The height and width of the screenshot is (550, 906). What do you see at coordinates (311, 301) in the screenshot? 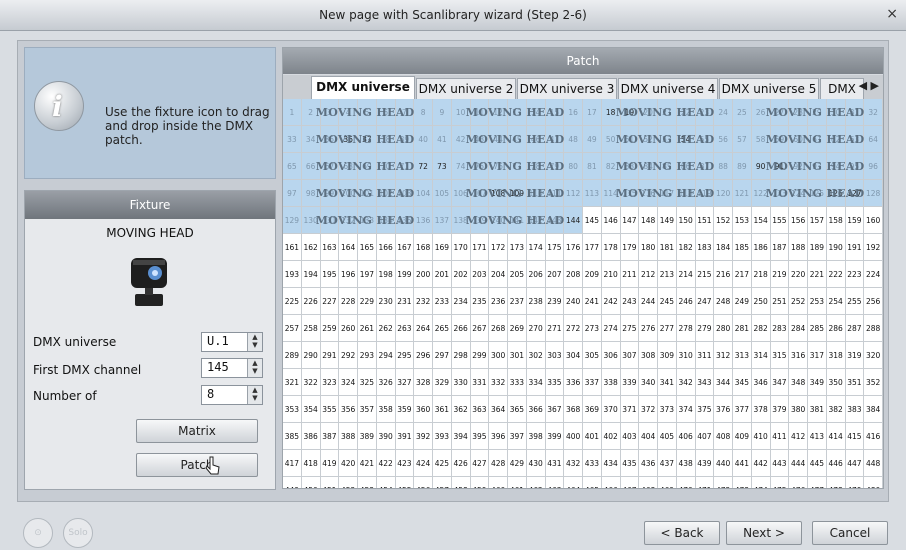
I see `dmx-channel-cell: 226` at bounding box center [311, 301].